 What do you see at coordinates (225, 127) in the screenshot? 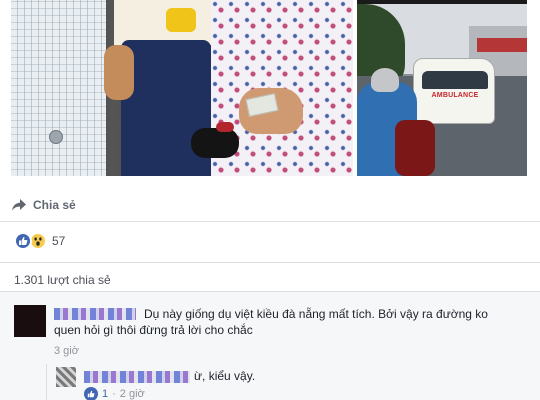
I see `photo-shoe-strap` at bounding box center [225, 127].